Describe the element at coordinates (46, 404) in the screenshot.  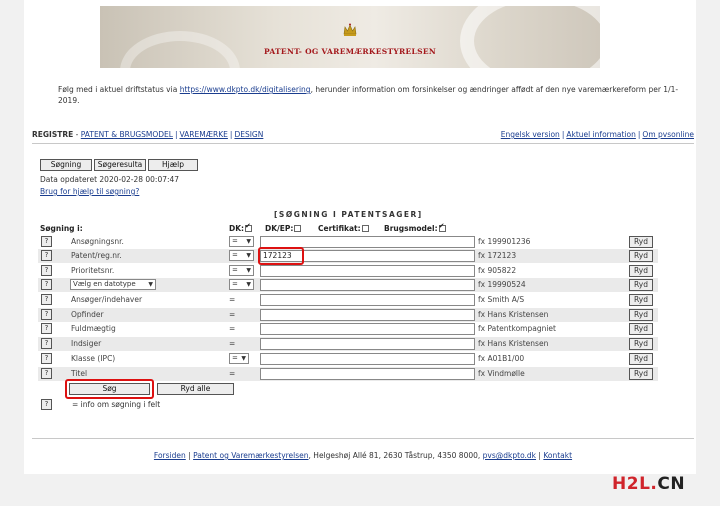
I see `info-icon: ?` at that location.